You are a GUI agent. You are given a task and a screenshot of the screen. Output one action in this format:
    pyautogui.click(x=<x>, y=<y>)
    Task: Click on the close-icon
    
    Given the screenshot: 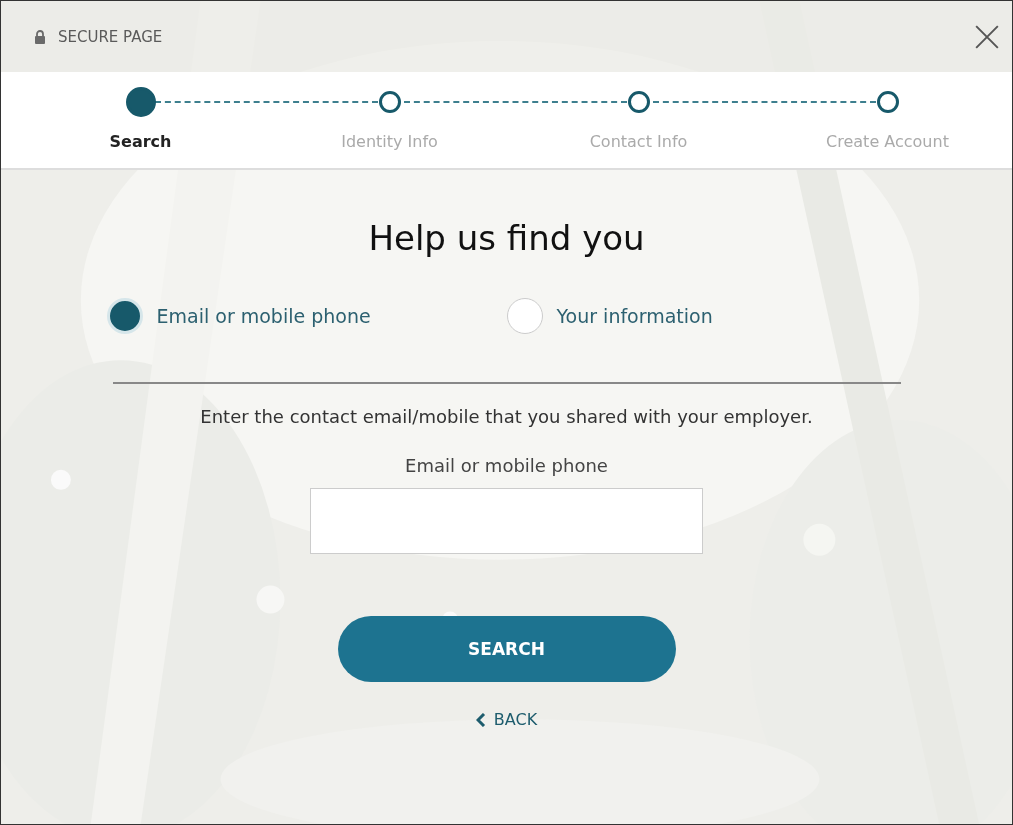 What is the action you would take?
    pyautogui.click(x=987, y=36)
    